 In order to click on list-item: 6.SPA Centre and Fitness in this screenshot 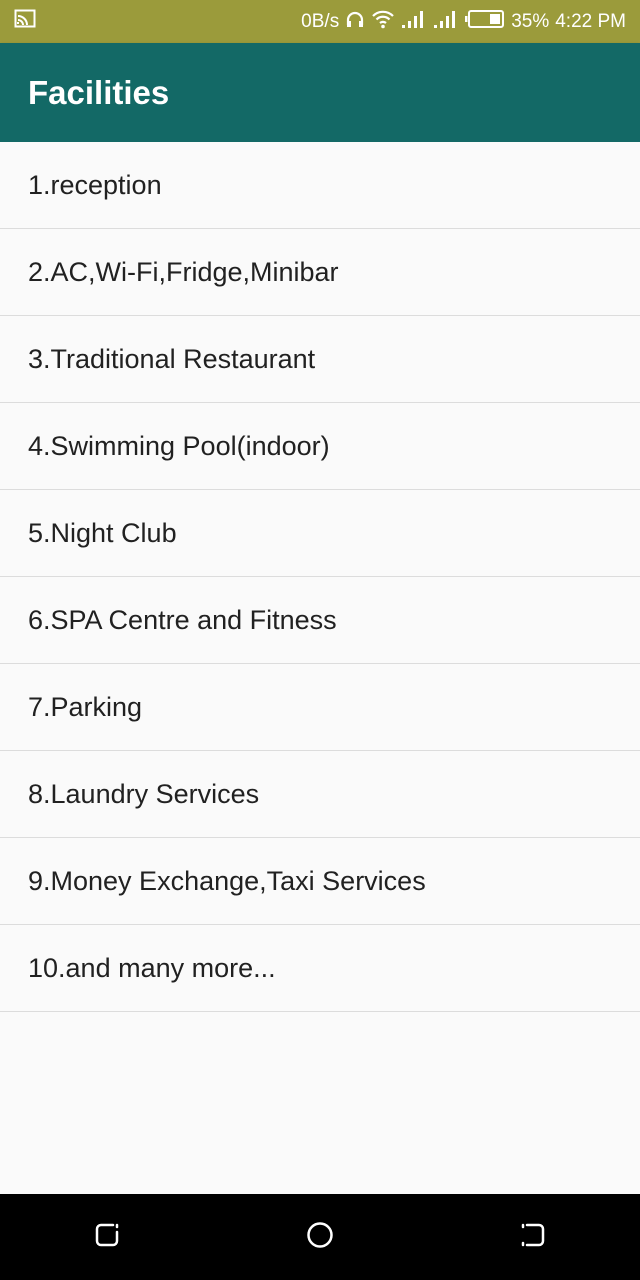, I will do `click(320, 620)`.